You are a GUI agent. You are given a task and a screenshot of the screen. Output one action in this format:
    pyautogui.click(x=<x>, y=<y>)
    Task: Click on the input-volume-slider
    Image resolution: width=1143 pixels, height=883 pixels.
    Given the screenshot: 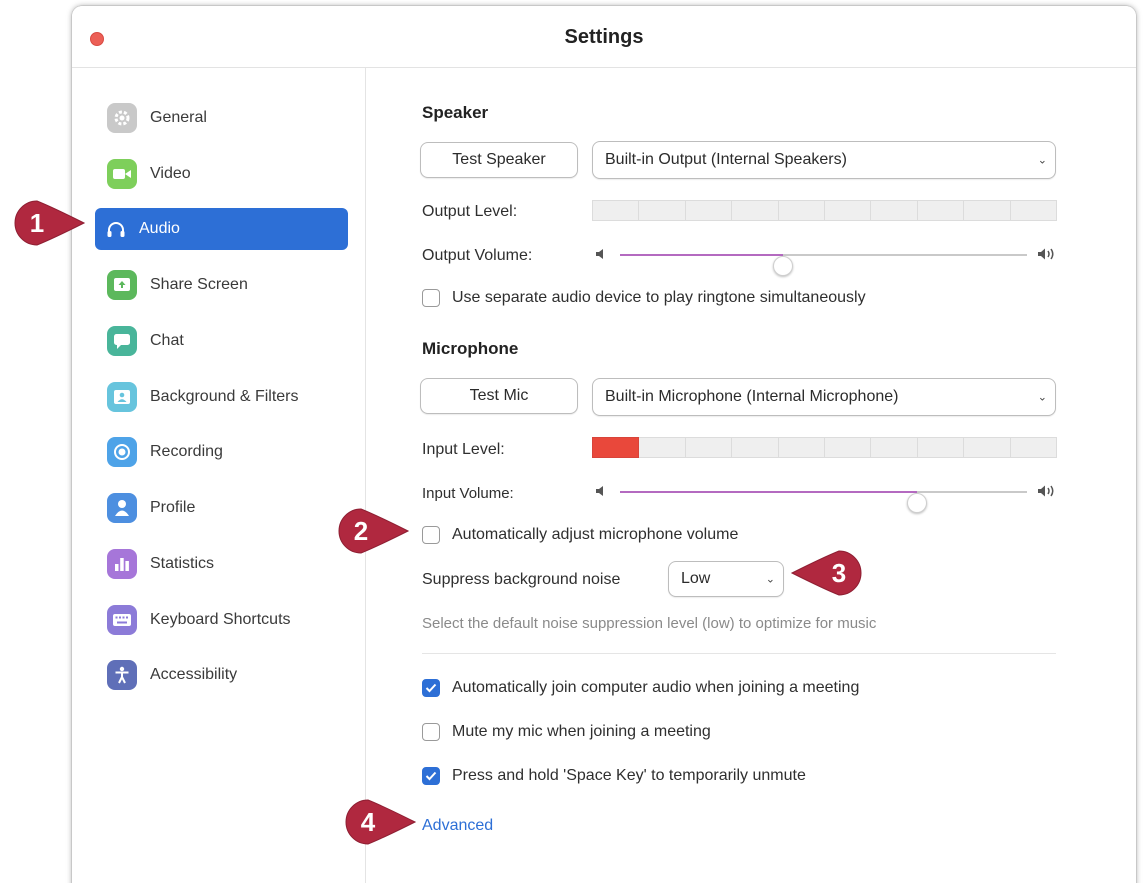 What is the action you would take?
    pyautogui.click(x=824, y=496)
    